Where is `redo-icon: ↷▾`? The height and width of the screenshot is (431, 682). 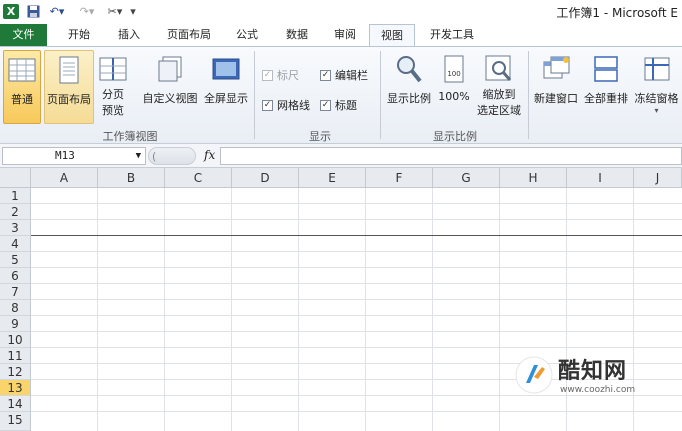 redo-icon: ↷▾ is located at coordinates (87, 11).